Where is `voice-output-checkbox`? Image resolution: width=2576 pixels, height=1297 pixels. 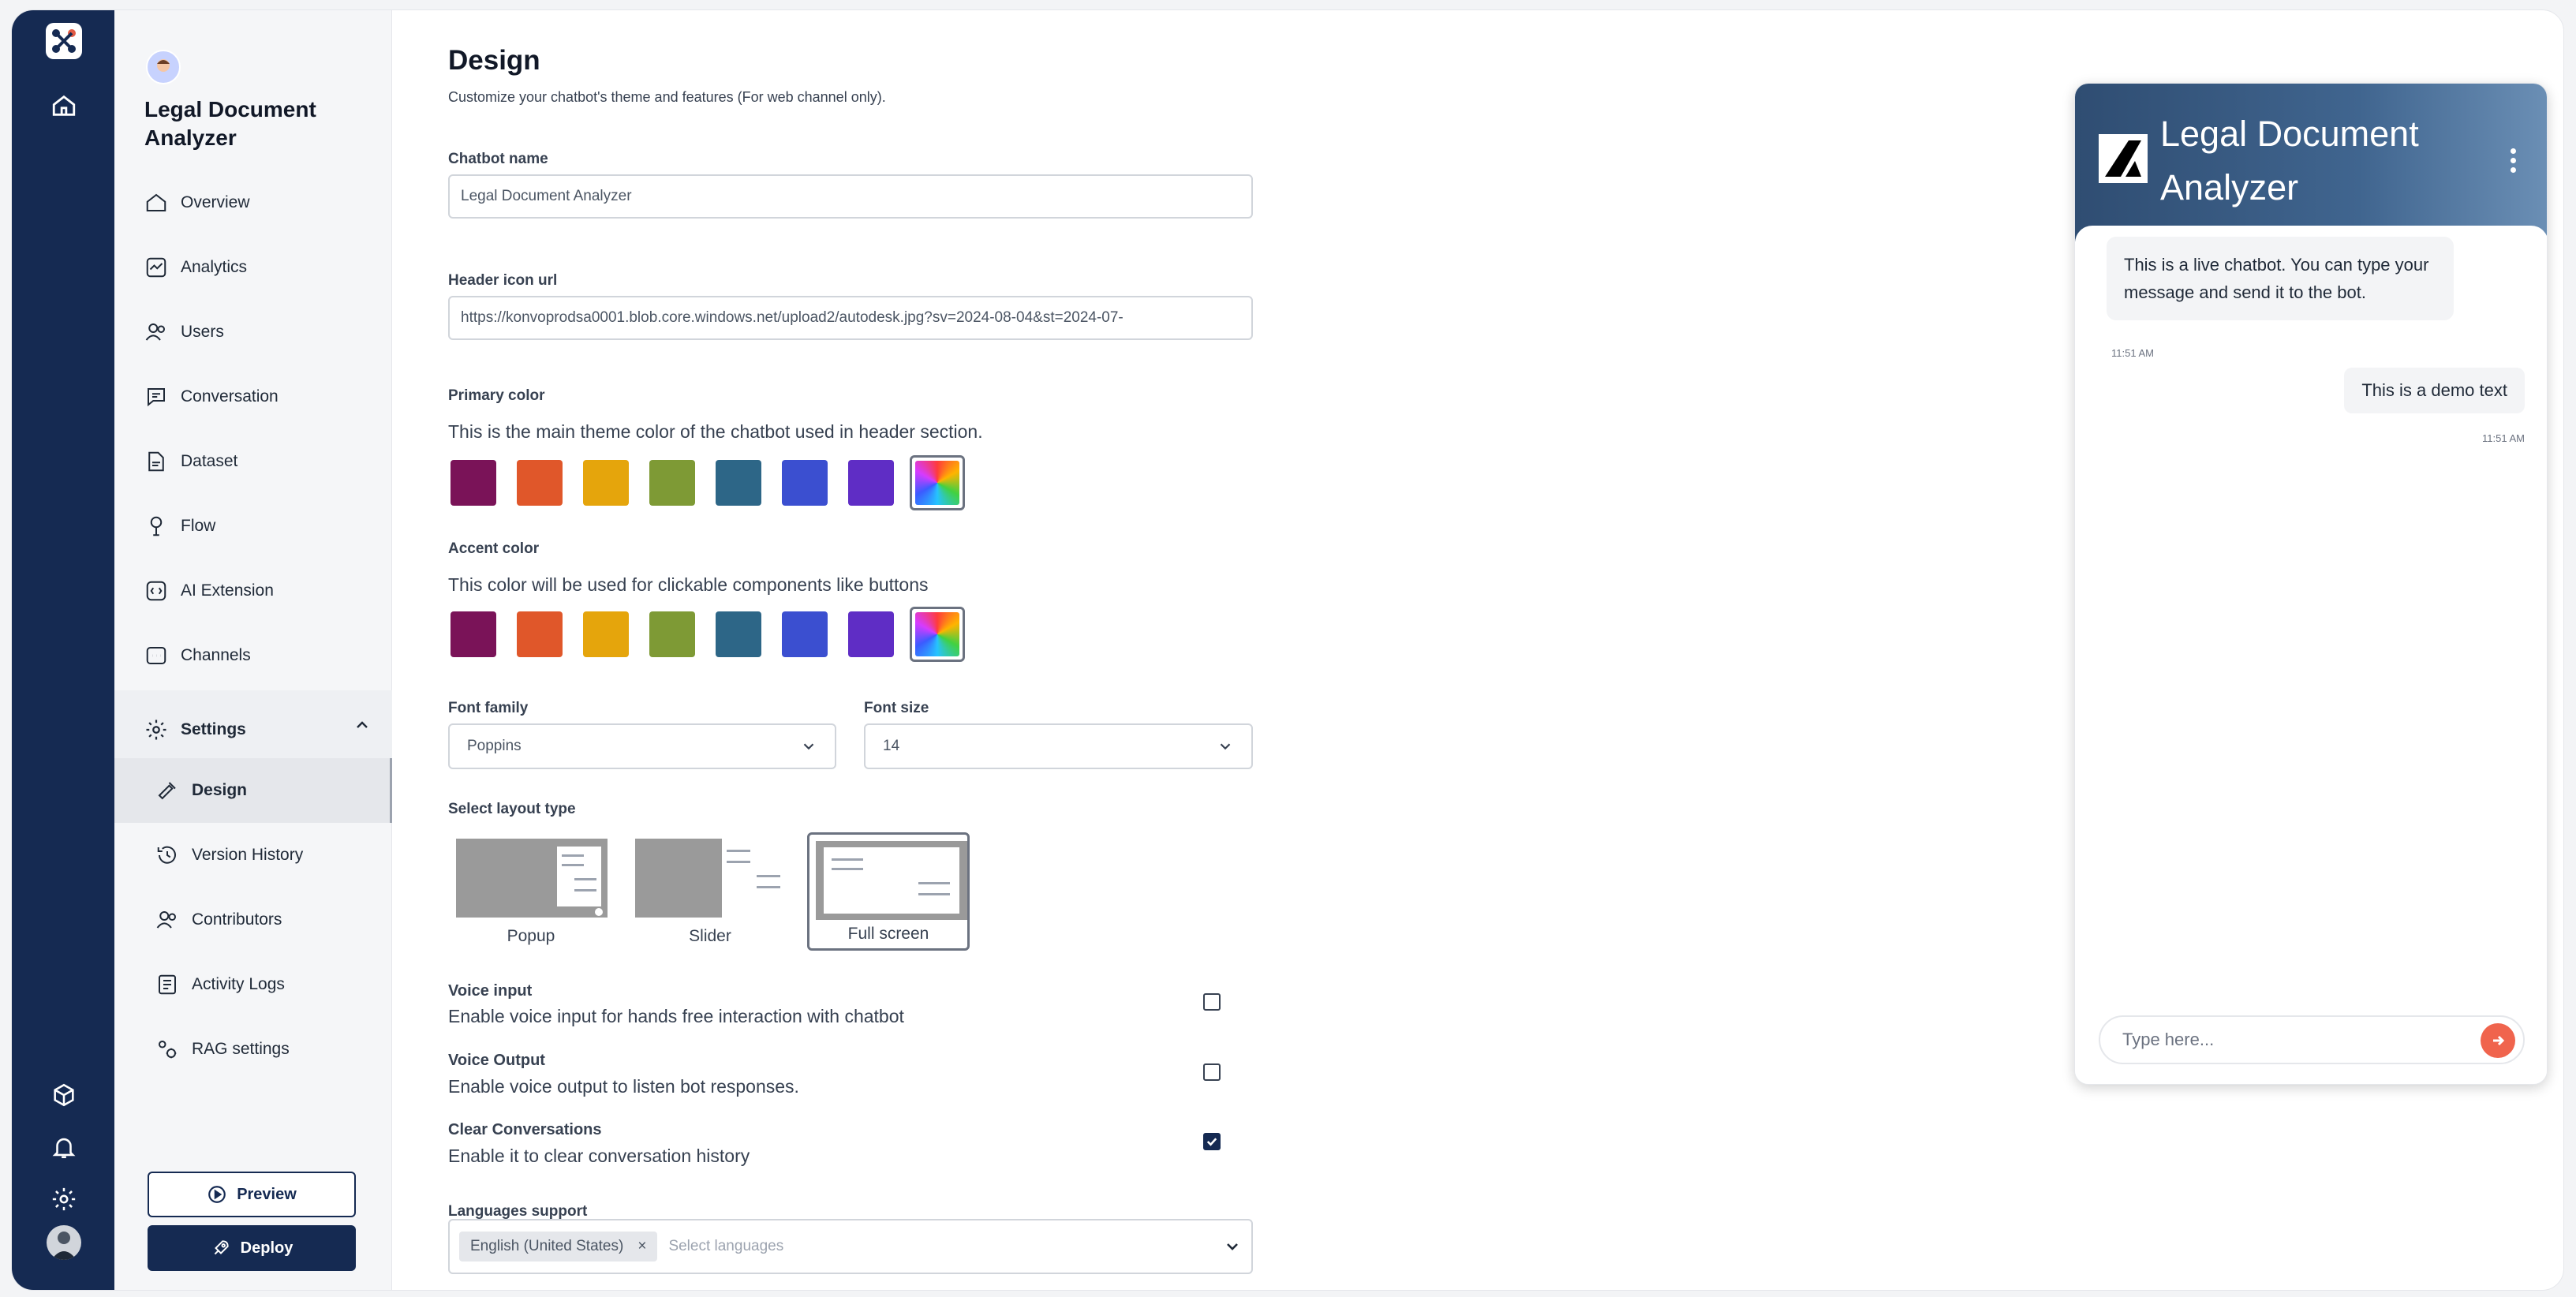
voice-output-checkbox is located at coordinates (1212, 1072).